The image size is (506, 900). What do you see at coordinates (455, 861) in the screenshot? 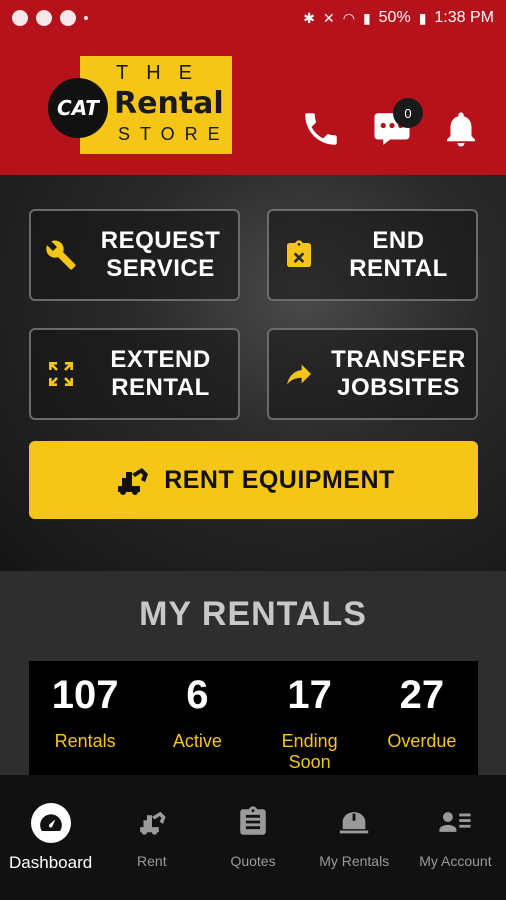
I see `nav-label: My Account` at bounding box center [455, 861].